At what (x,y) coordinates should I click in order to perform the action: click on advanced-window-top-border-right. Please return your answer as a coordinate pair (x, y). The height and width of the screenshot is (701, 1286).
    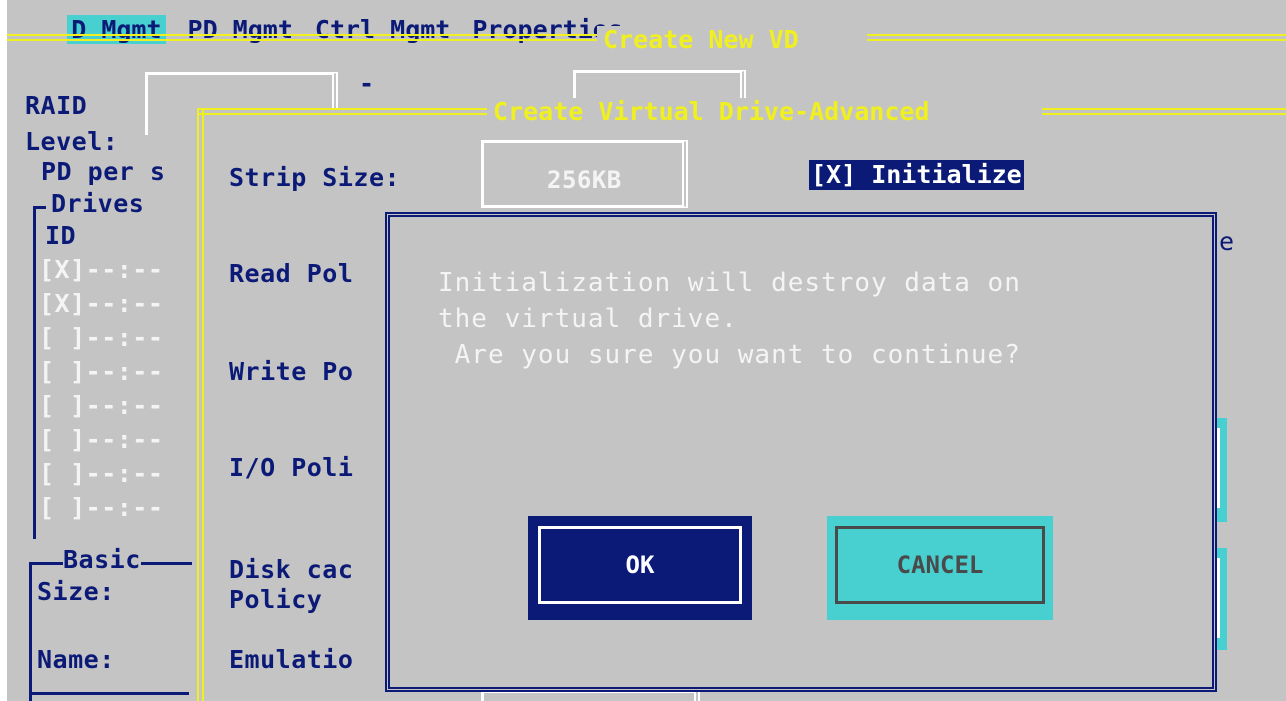
    Looking at the image, I should click on (1164, 111).